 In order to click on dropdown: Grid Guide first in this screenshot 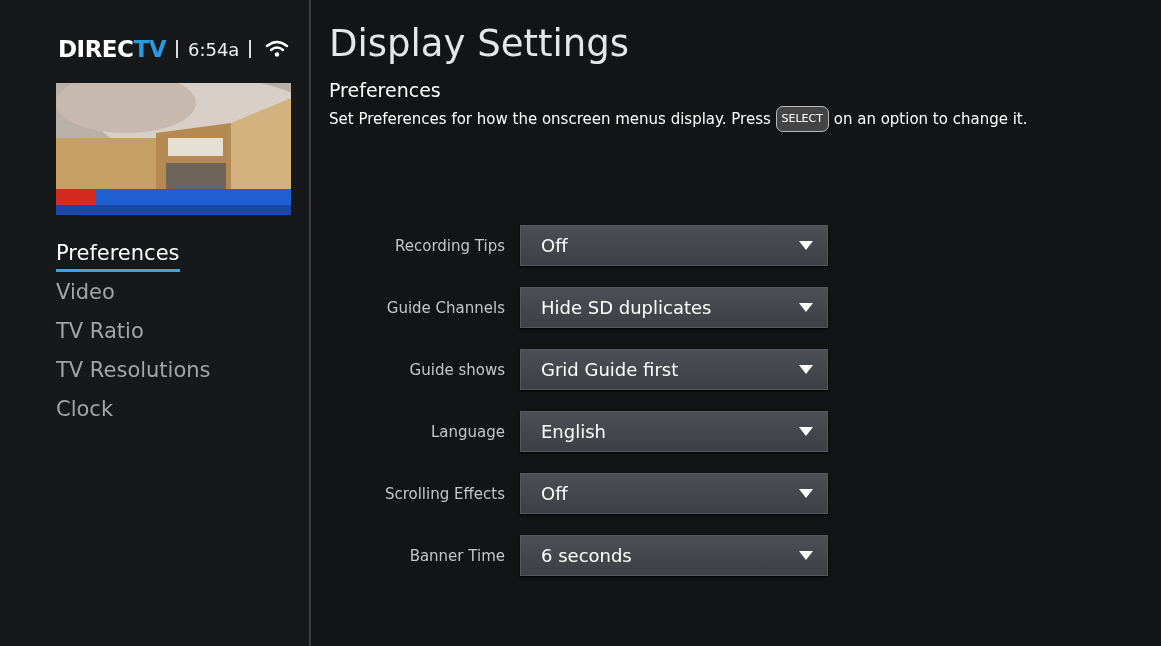, I will do `click(674, 369)`.